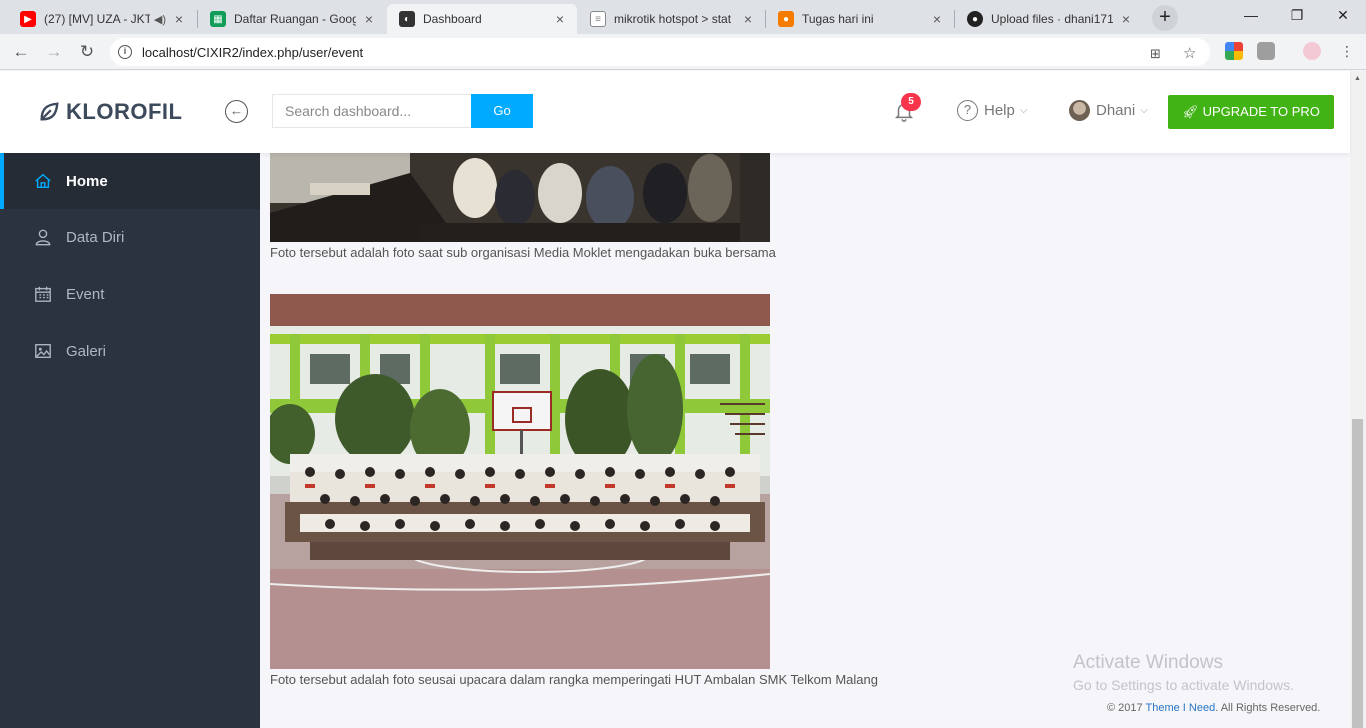 Image resolution: width=1366 pixels, height=728 pixels. I want to click on tab-title: Tugas hari ini, so click(838, 19).